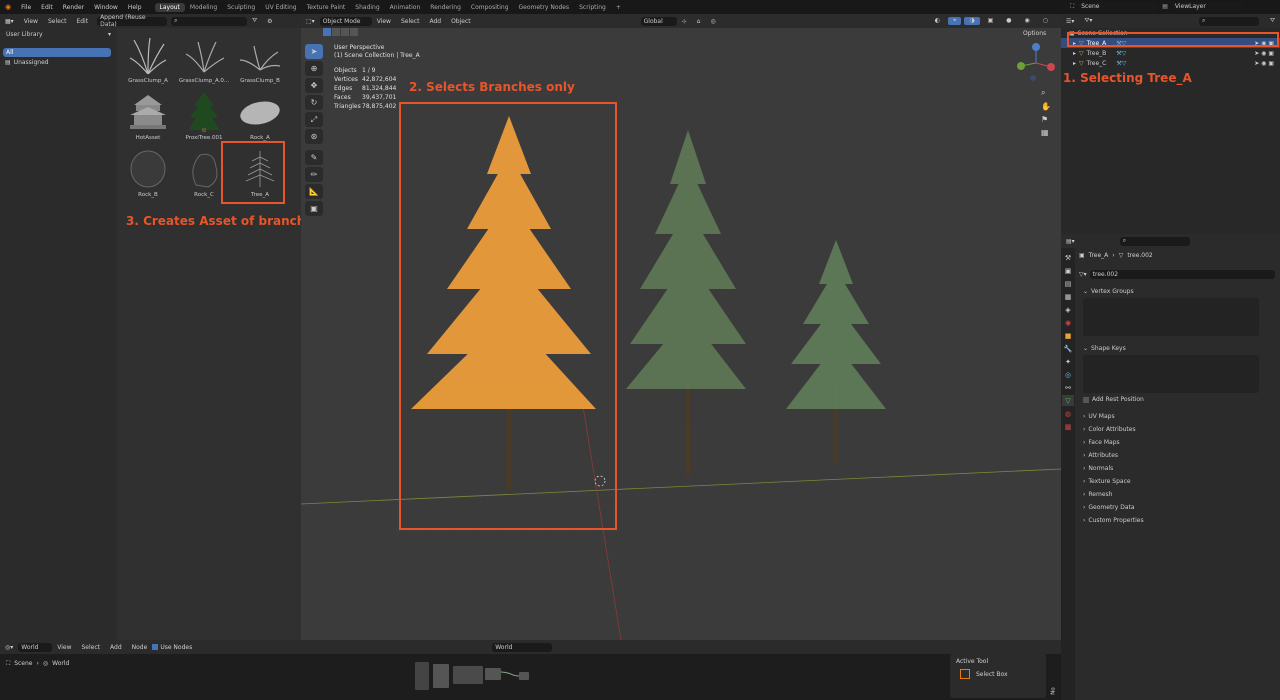  Describe the element at coordinates (490, 7) in the screenshot. I see `tab-compositing: Compositing` at that location.